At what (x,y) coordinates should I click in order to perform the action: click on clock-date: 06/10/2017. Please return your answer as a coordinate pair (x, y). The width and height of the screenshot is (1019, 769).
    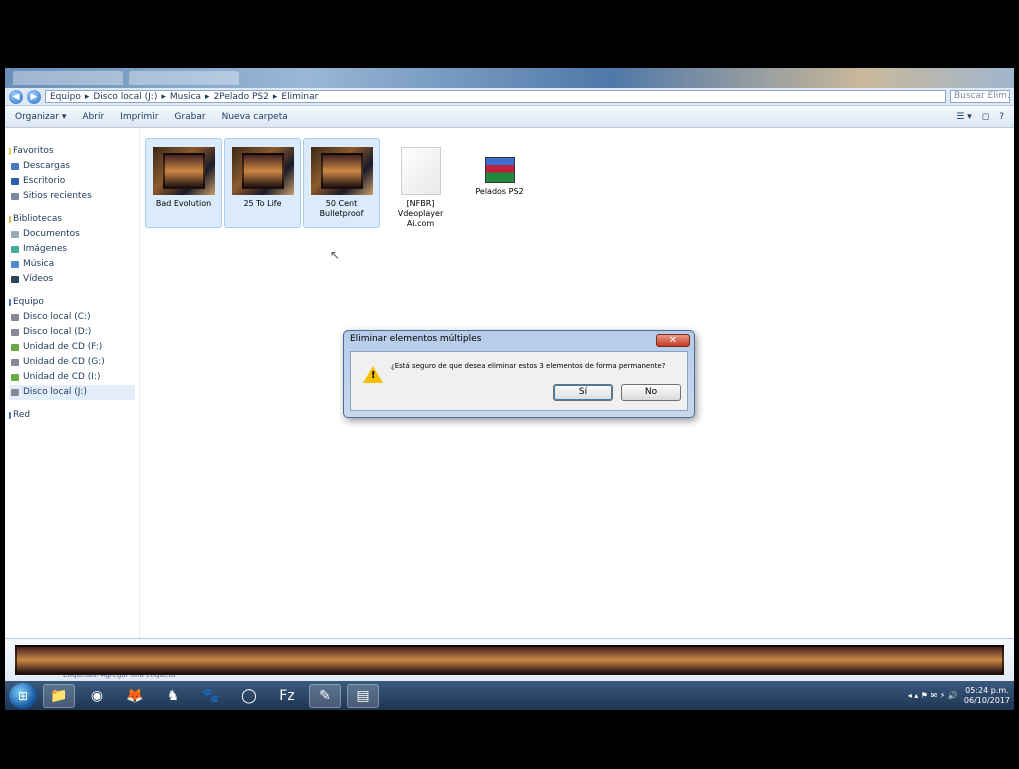
    Looking at the image, I should click on (986, 700).